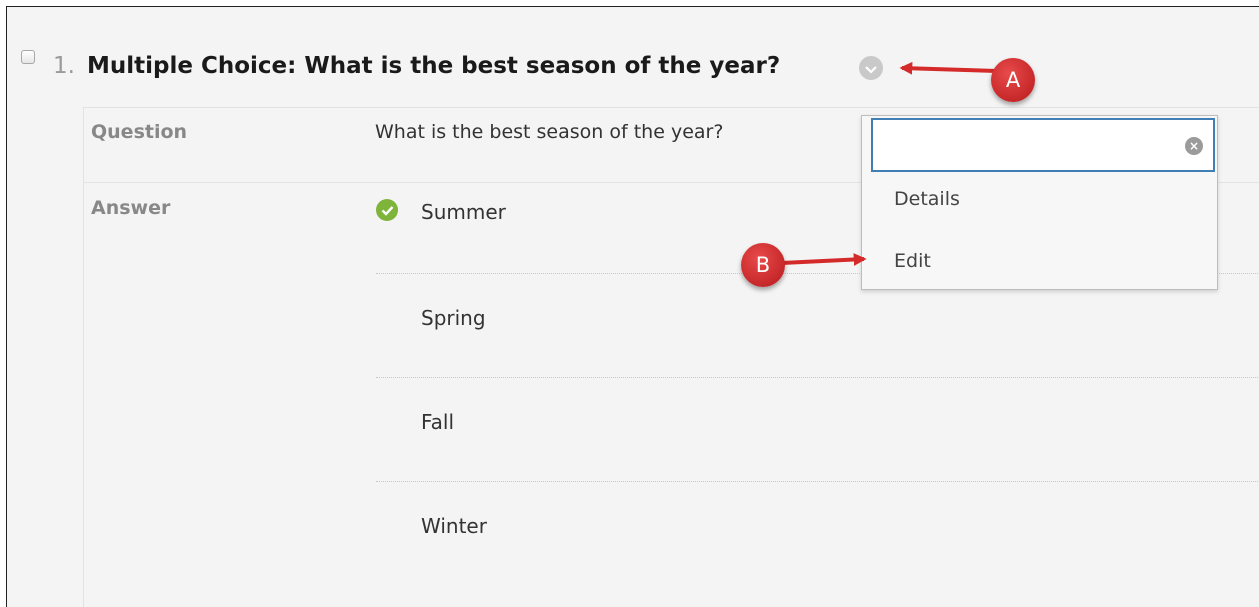 This screenshot has width=1259, height=607. Describe the element at coordinates (763, 265) in the screenshot. I see `callout-b: B` at that location.